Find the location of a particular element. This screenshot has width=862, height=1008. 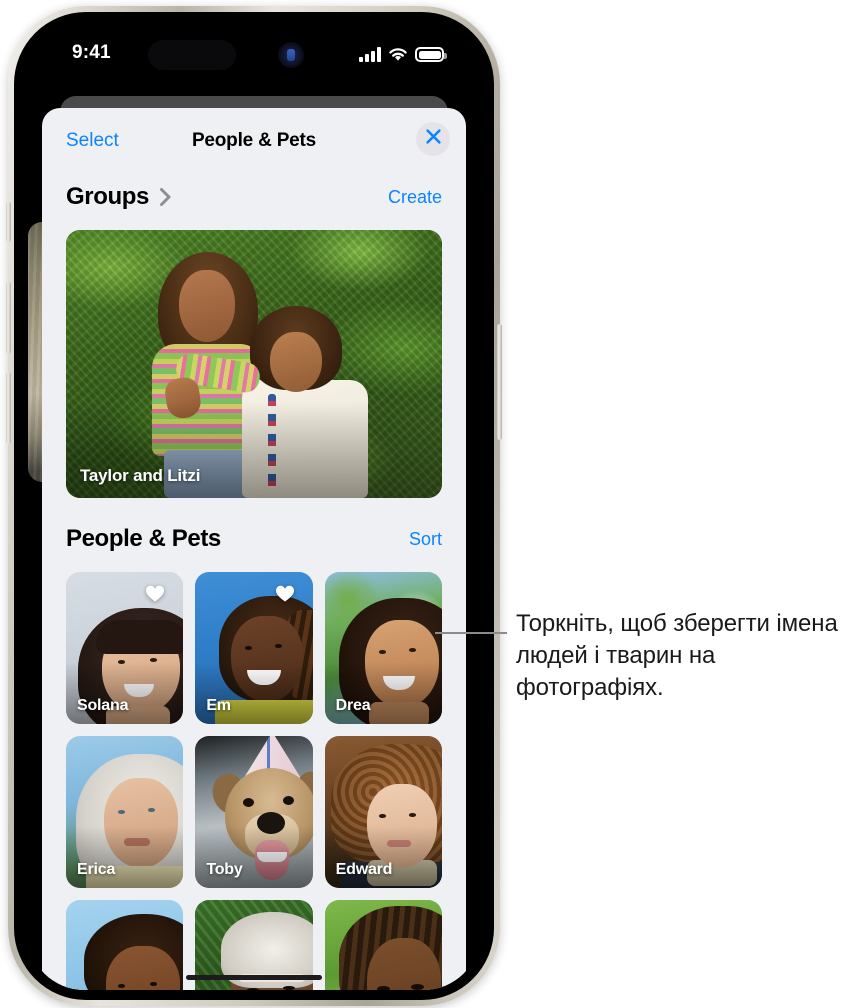

groups-title: Groups is located at coordinates (107, 196).